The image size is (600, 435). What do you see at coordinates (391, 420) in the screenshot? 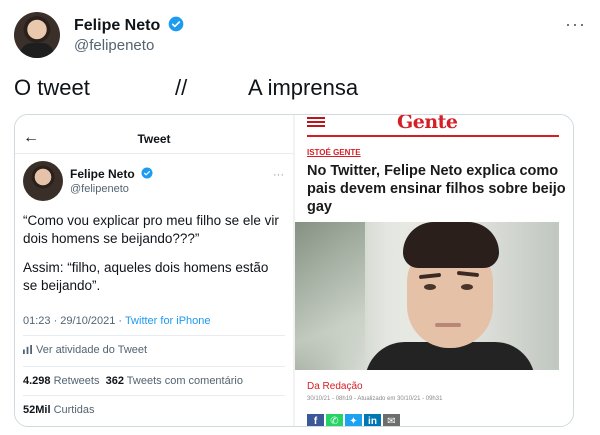
I see `email-icon: ✉` at bounding box center [391, 420].